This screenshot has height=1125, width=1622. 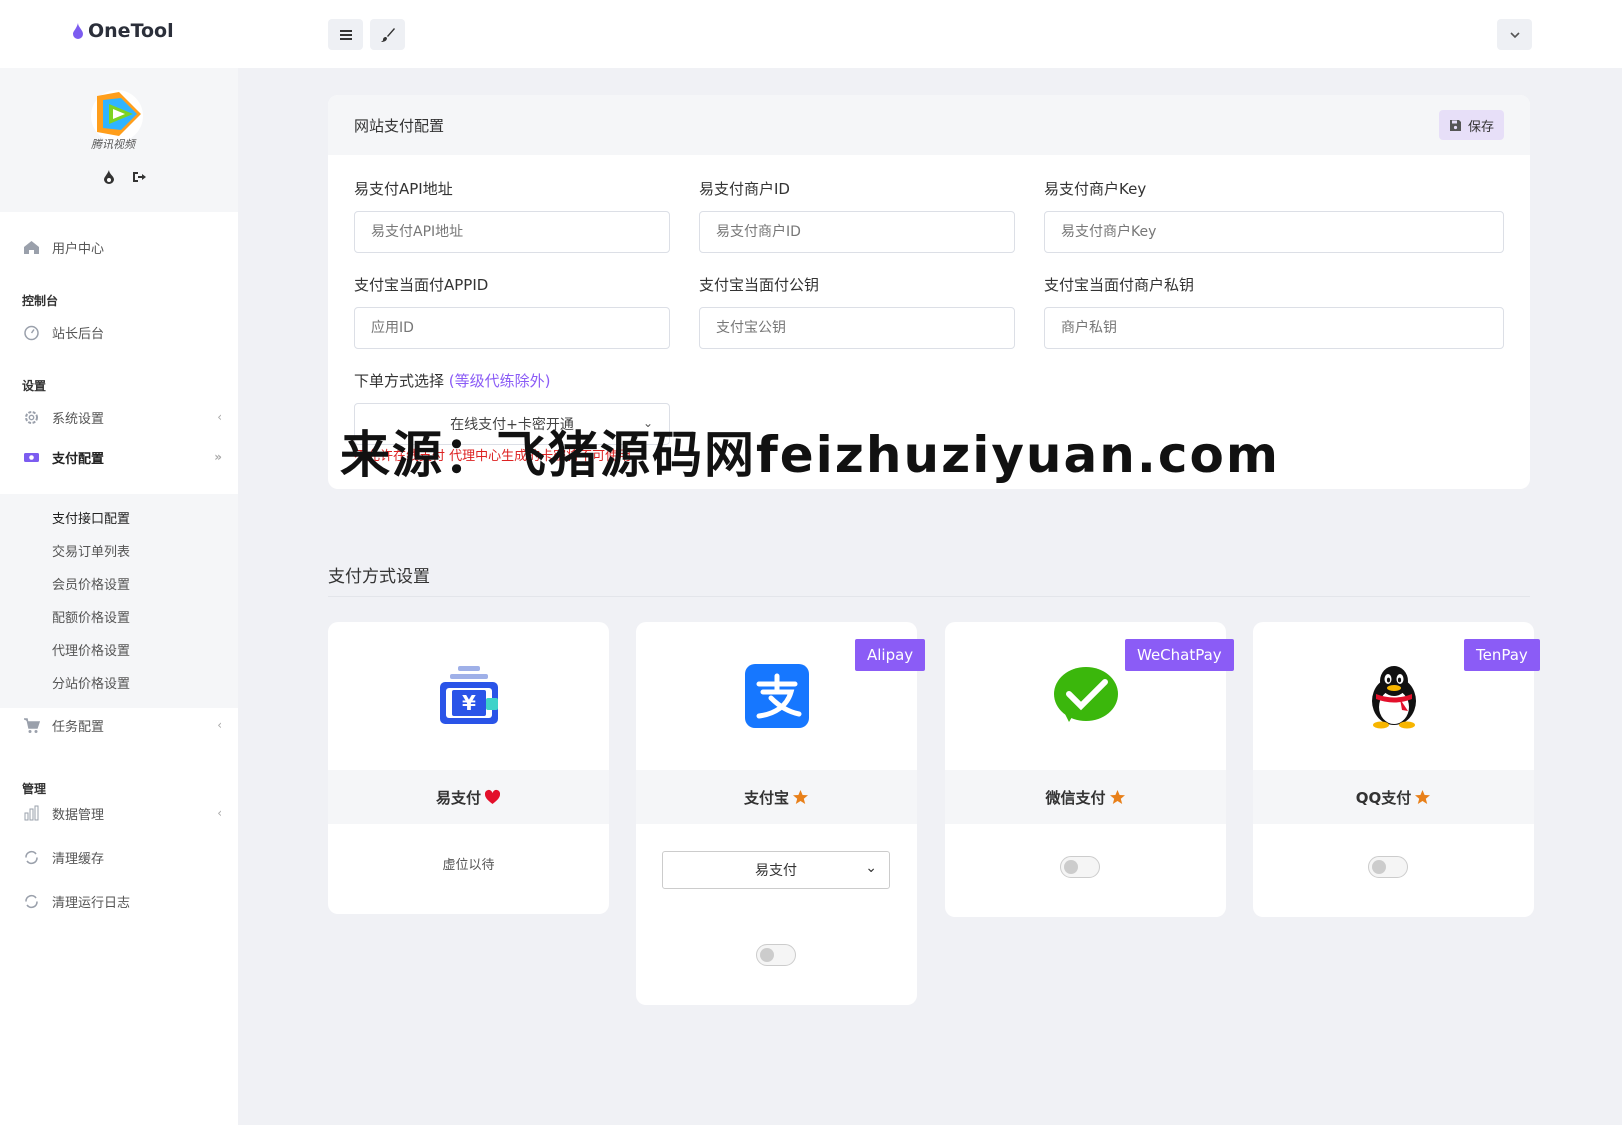 I want to click on pay-card-name: 微信支付, so click(x=1075, y=797).